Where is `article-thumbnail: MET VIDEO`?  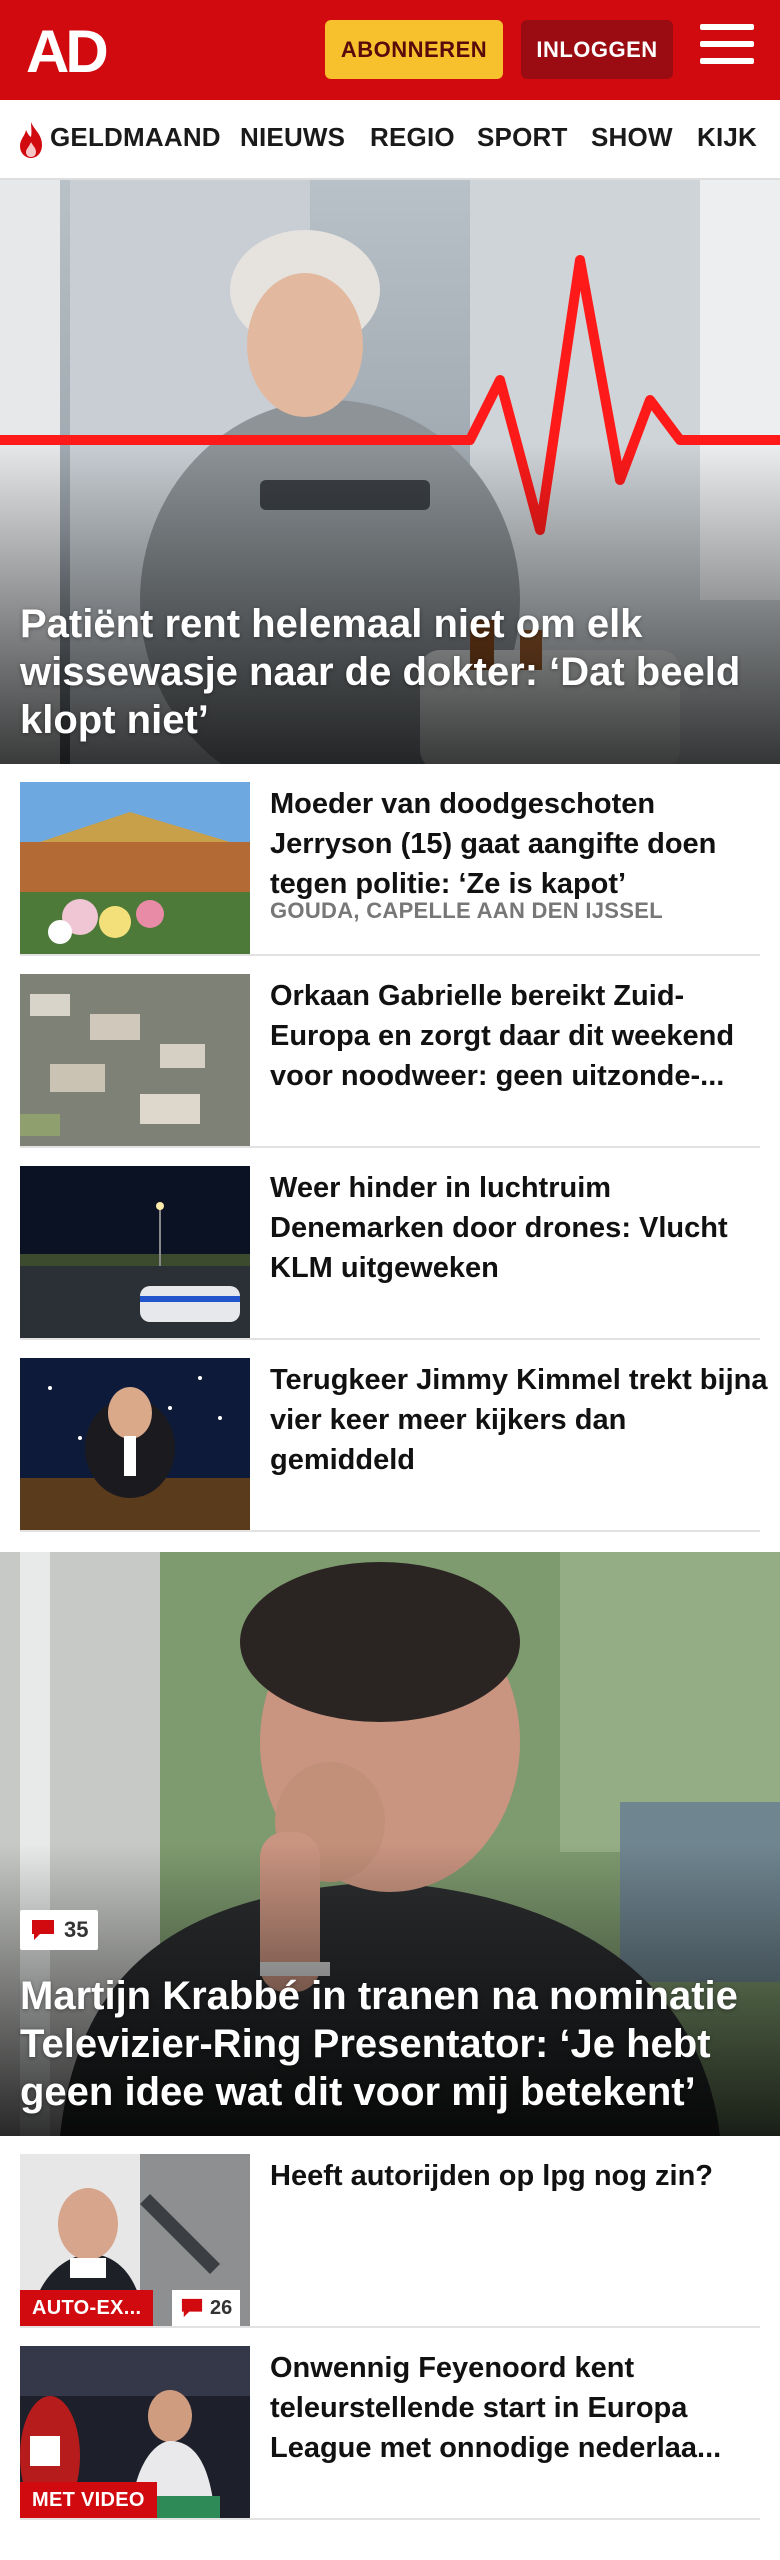
article-thumbnail: MET VIDEO is located at coordinates (135, 2432).